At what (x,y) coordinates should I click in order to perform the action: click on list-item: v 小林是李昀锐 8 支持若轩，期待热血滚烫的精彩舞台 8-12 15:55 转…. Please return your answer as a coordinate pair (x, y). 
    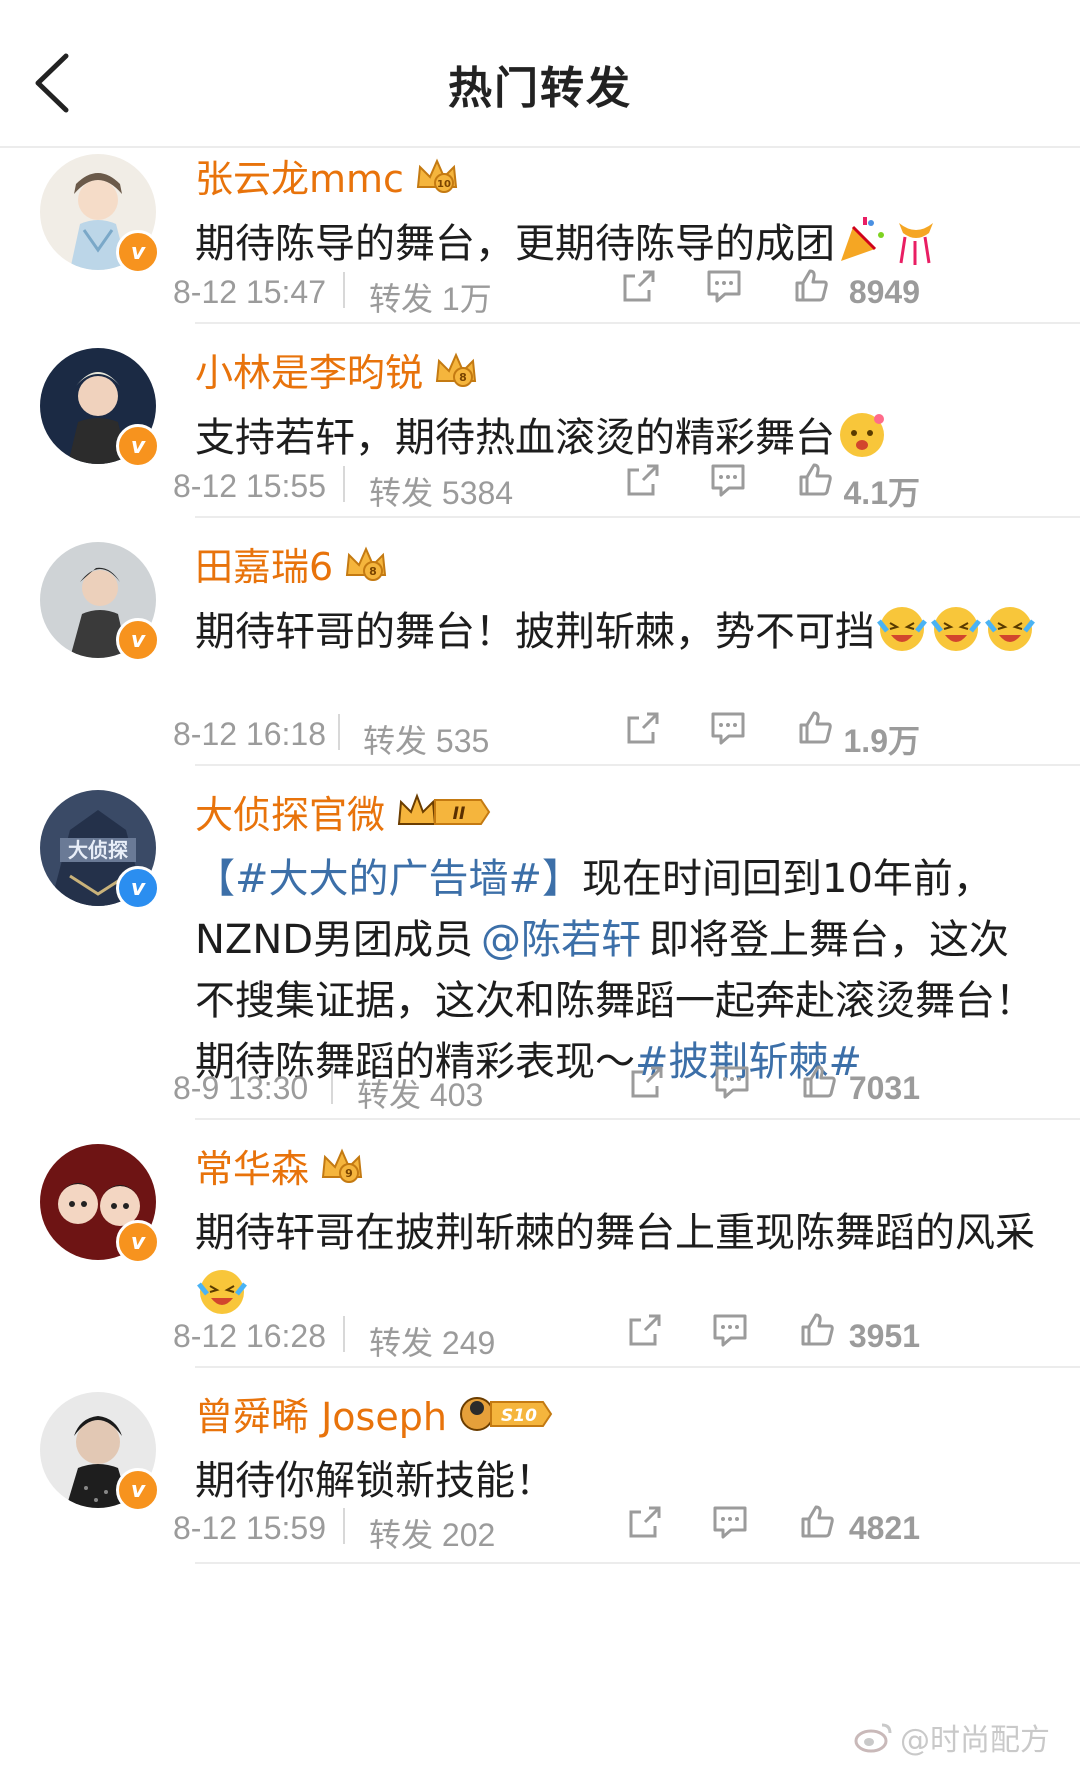
    Looking at the image, I should click on (540, 439).